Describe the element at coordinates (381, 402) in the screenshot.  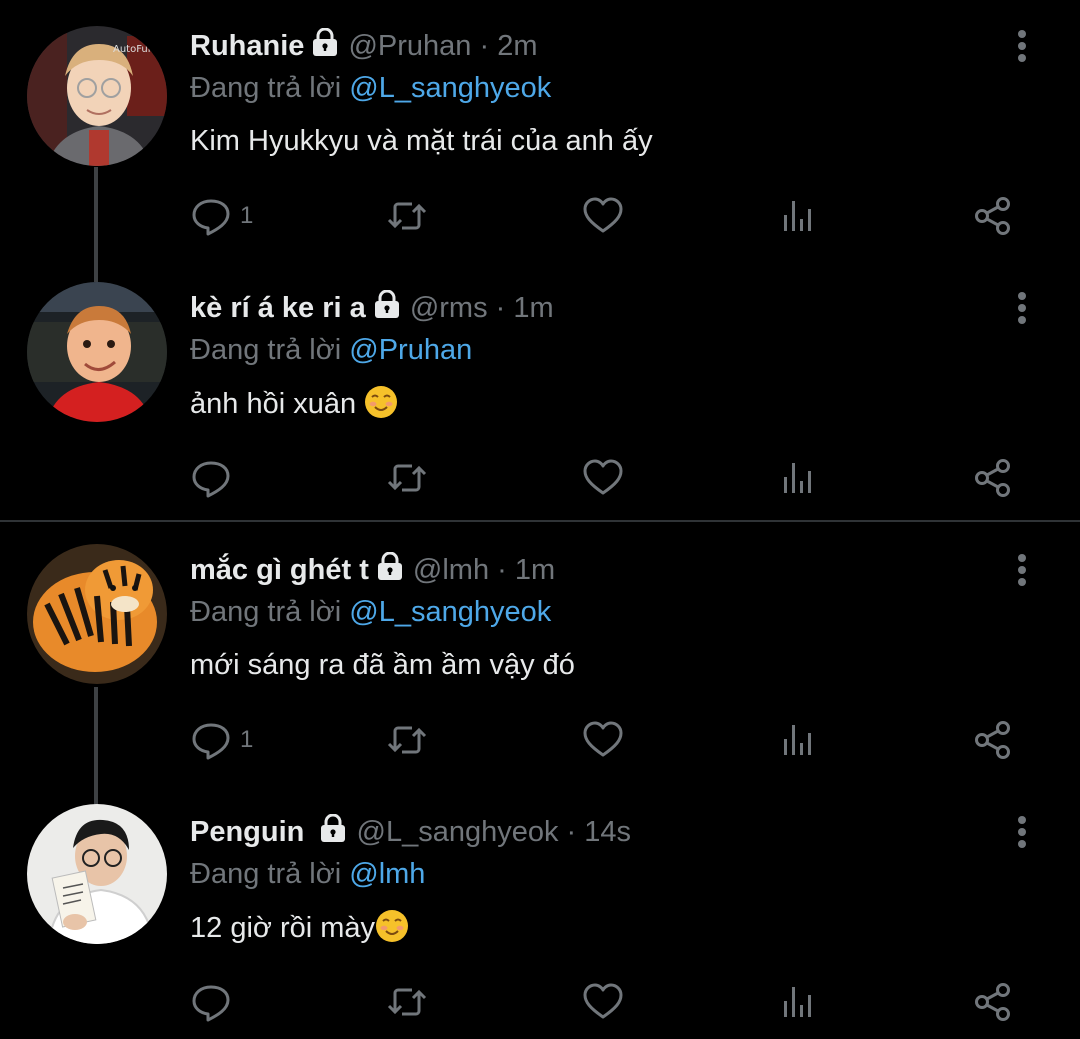
I see `smiling-face-emoji` at that location.